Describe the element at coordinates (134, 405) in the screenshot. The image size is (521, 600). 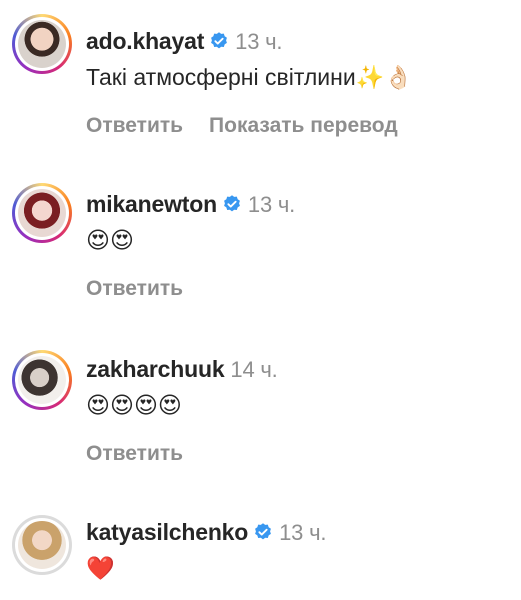
I see `comment-text: 😍😍😍😍` at that location.